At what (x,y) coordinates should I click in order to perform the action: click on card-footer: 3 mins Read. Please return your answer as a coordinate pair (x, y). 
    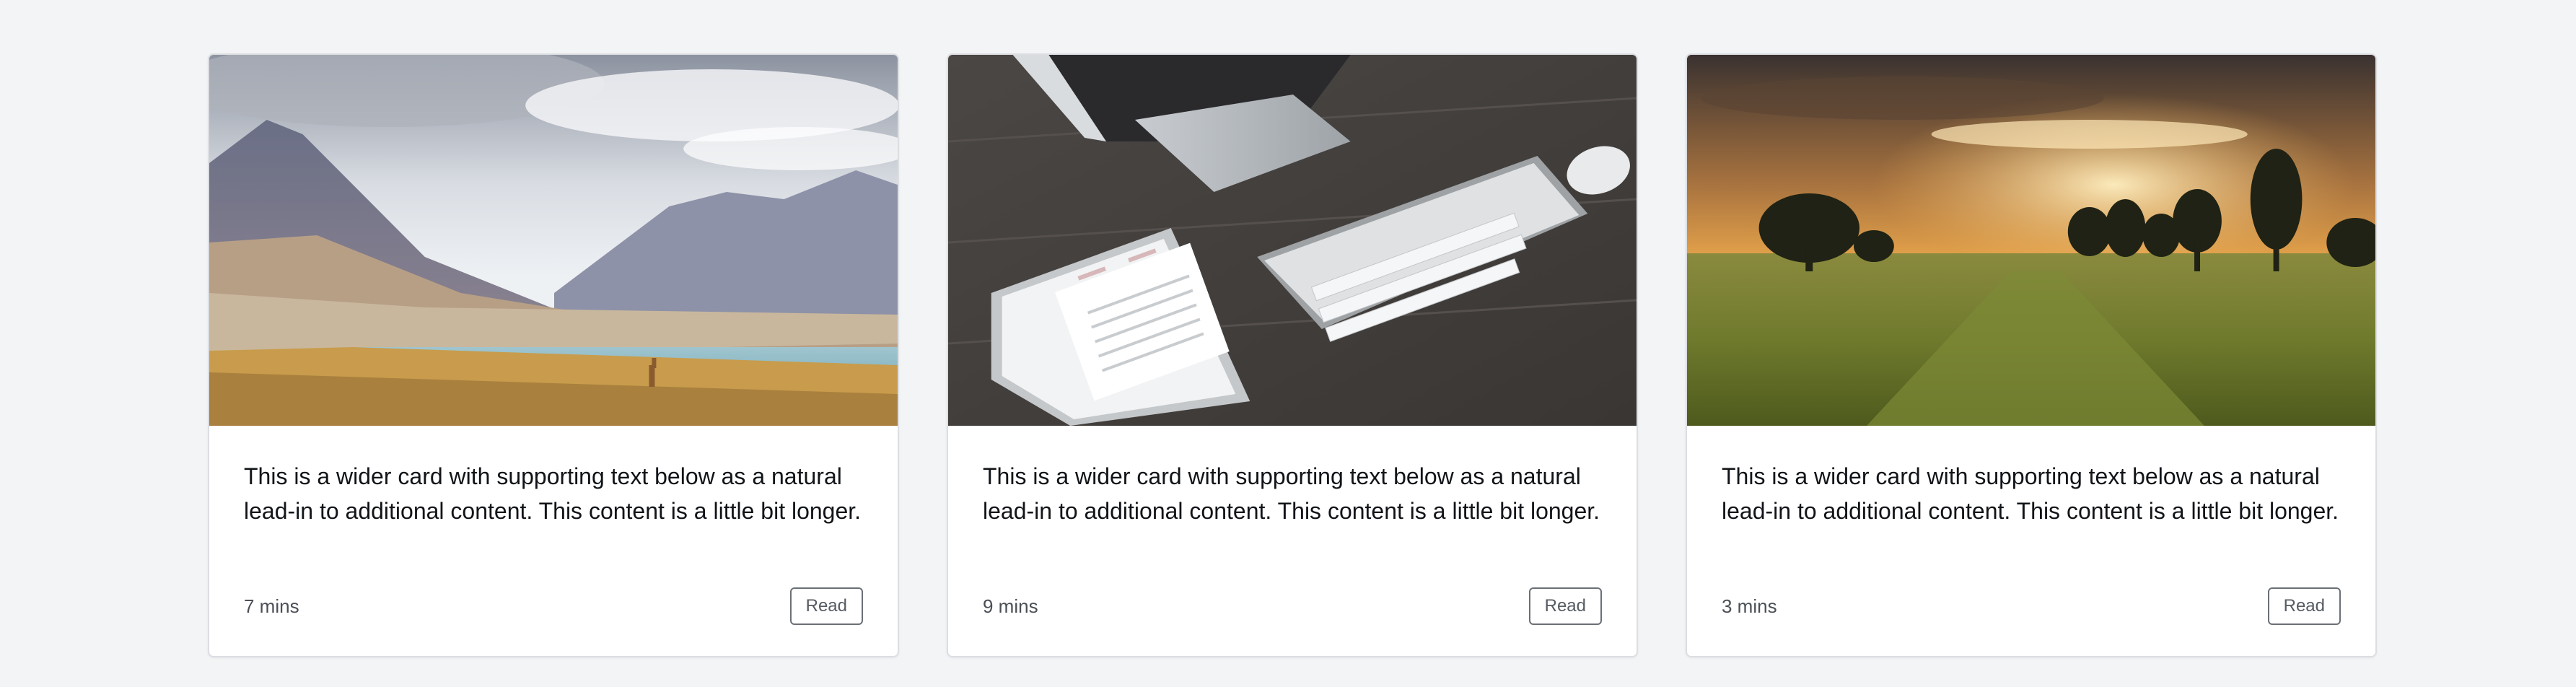
    Looking at the image, I should click on (2031, 606).